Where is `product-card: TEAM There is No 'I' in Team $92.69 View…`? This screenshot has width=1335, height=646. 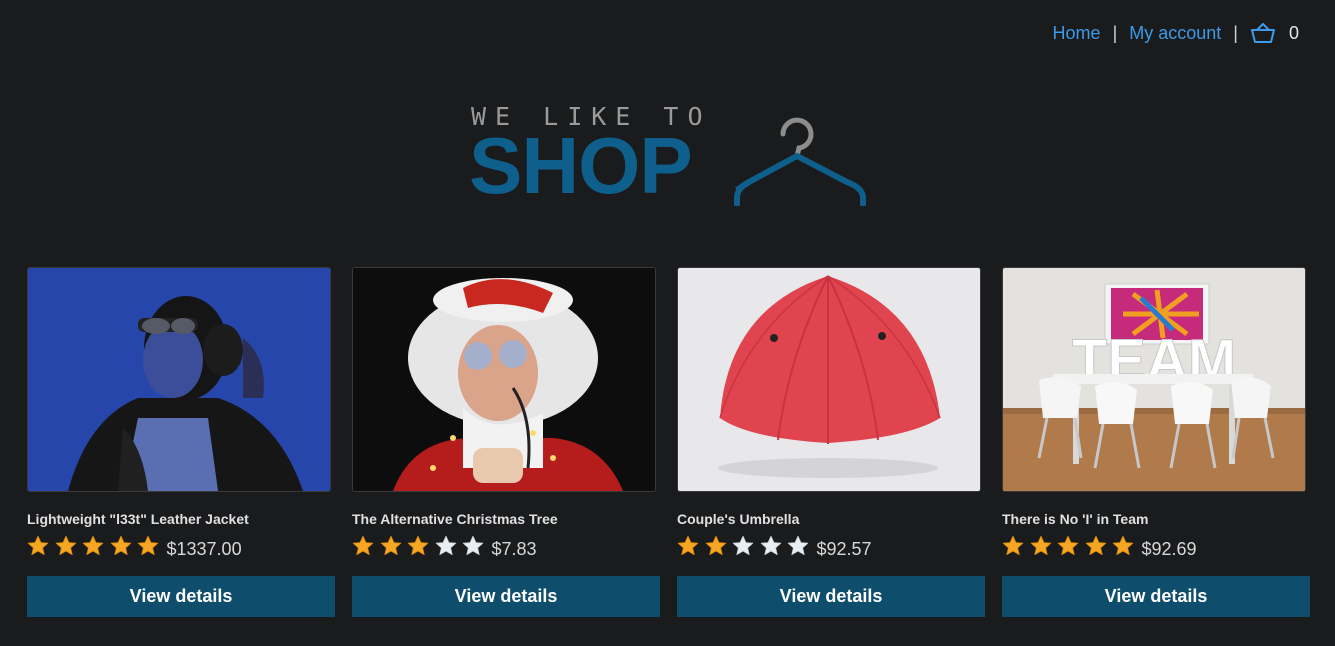
product-card: TEAM There is No 'I' in Team $92.69 View… is located at coordinates (1156, 442).